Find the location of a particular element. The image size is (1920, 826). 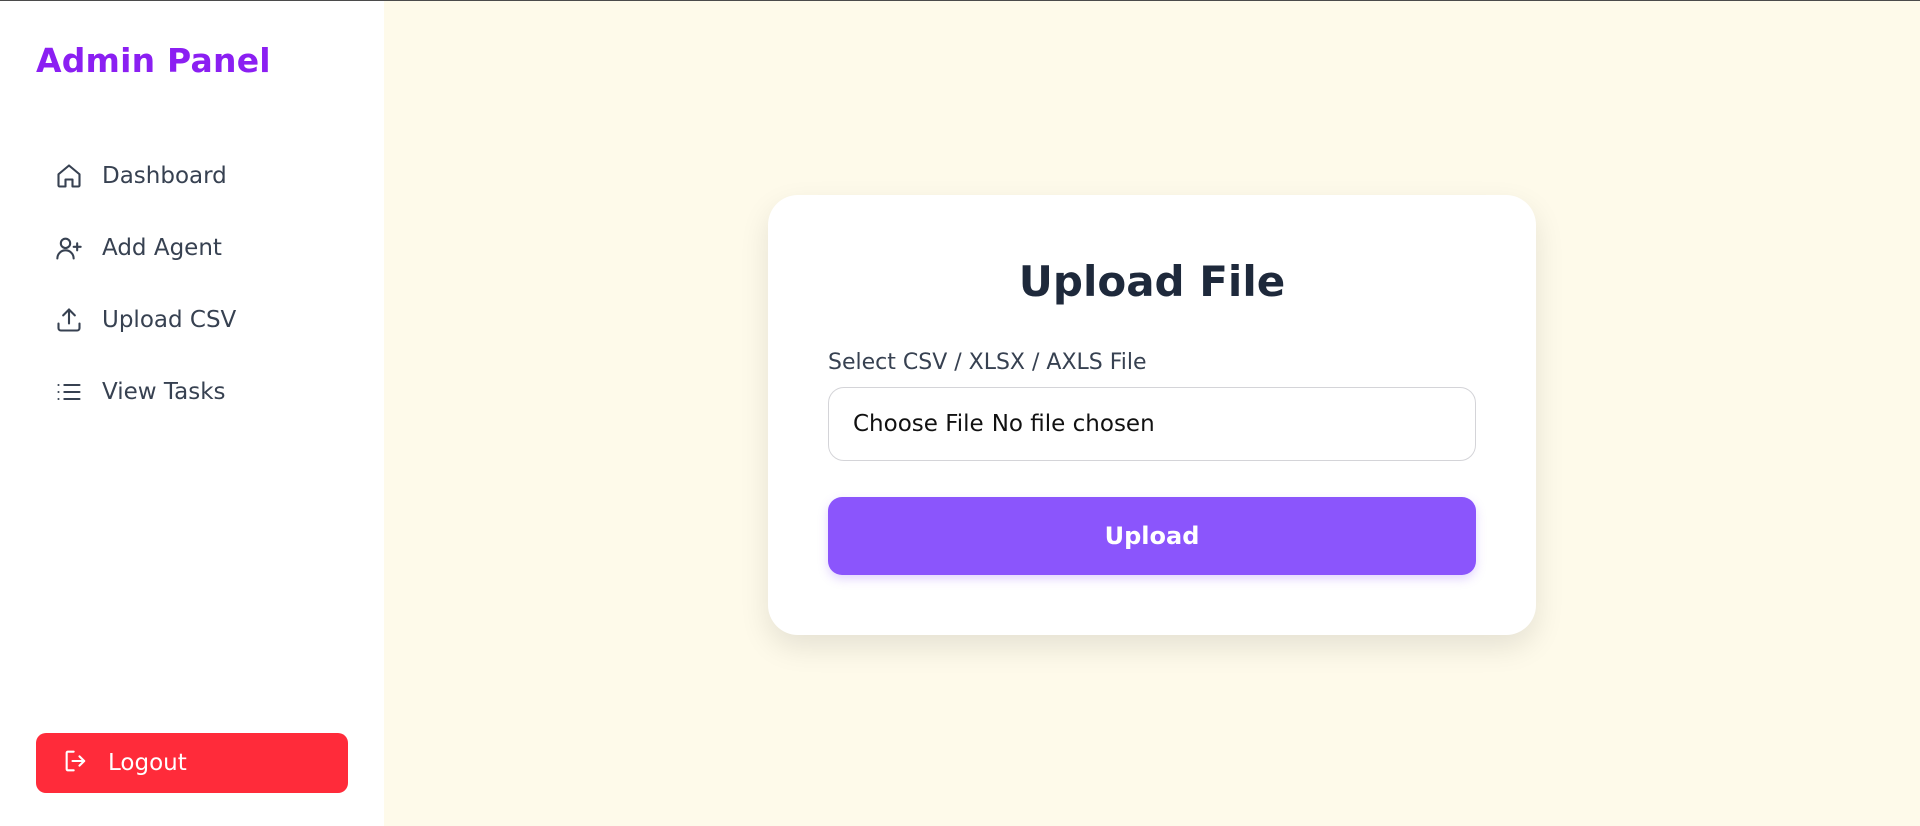

list-icon is located at coordinates (69, 392).